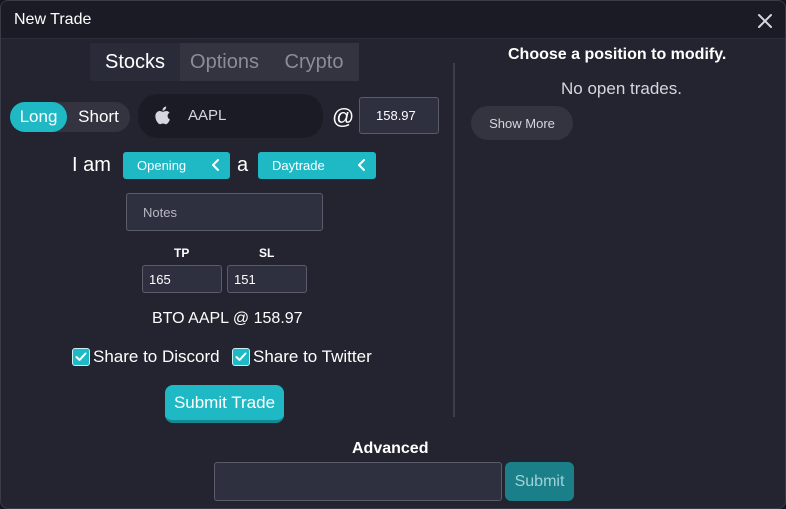  I want to click on empty-positions-text: No open trades., so click(621, 88).